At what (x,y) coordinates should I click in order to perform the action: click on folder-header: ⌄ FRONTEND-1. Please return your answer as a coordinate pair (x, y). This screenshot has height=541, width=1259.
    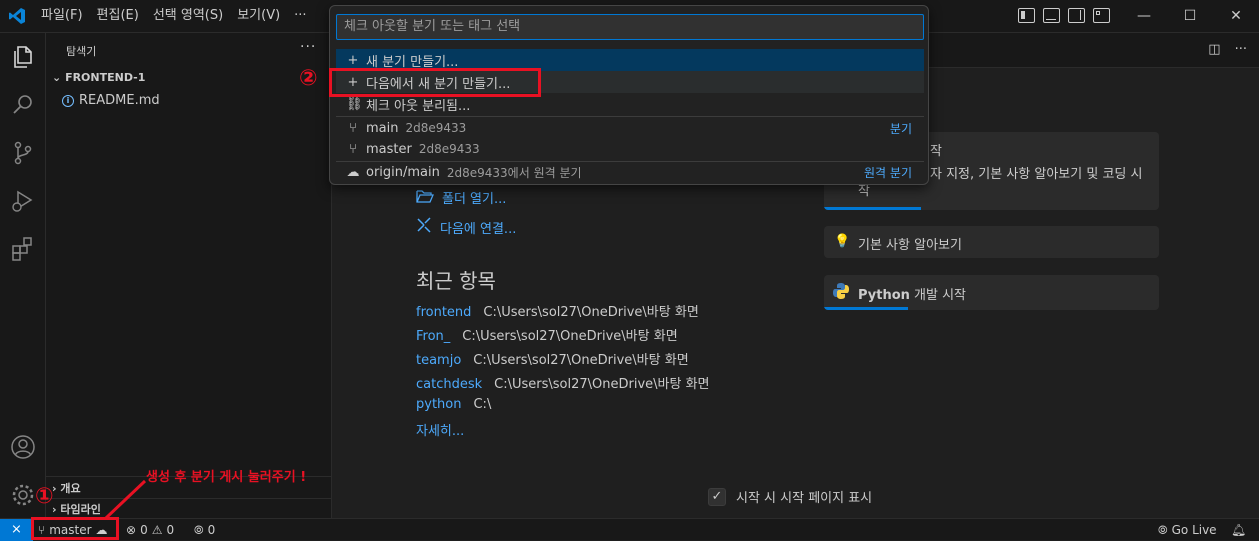
    Looking at the image, I should click on (98, 77).